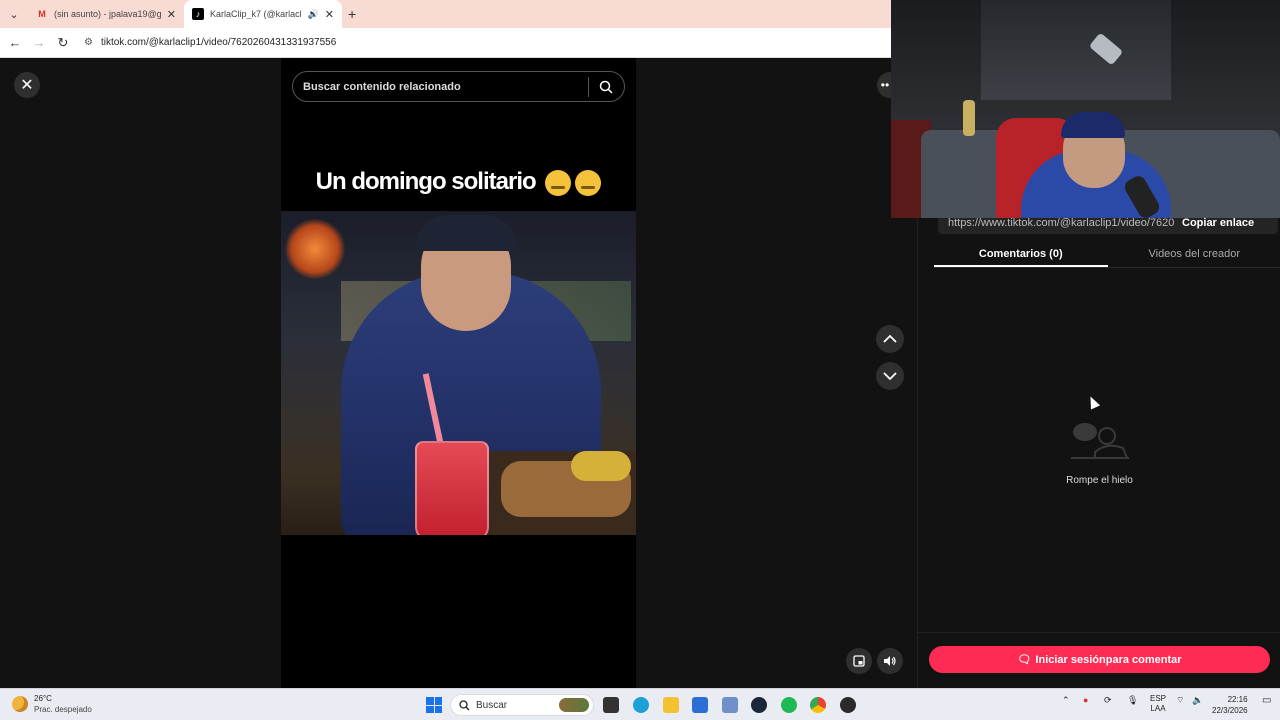 The width and height of the screenshot is (1280, 720). Describe the element at coordinates (574, 705) in the screenshot. I see `search-highlight-image` at that location.